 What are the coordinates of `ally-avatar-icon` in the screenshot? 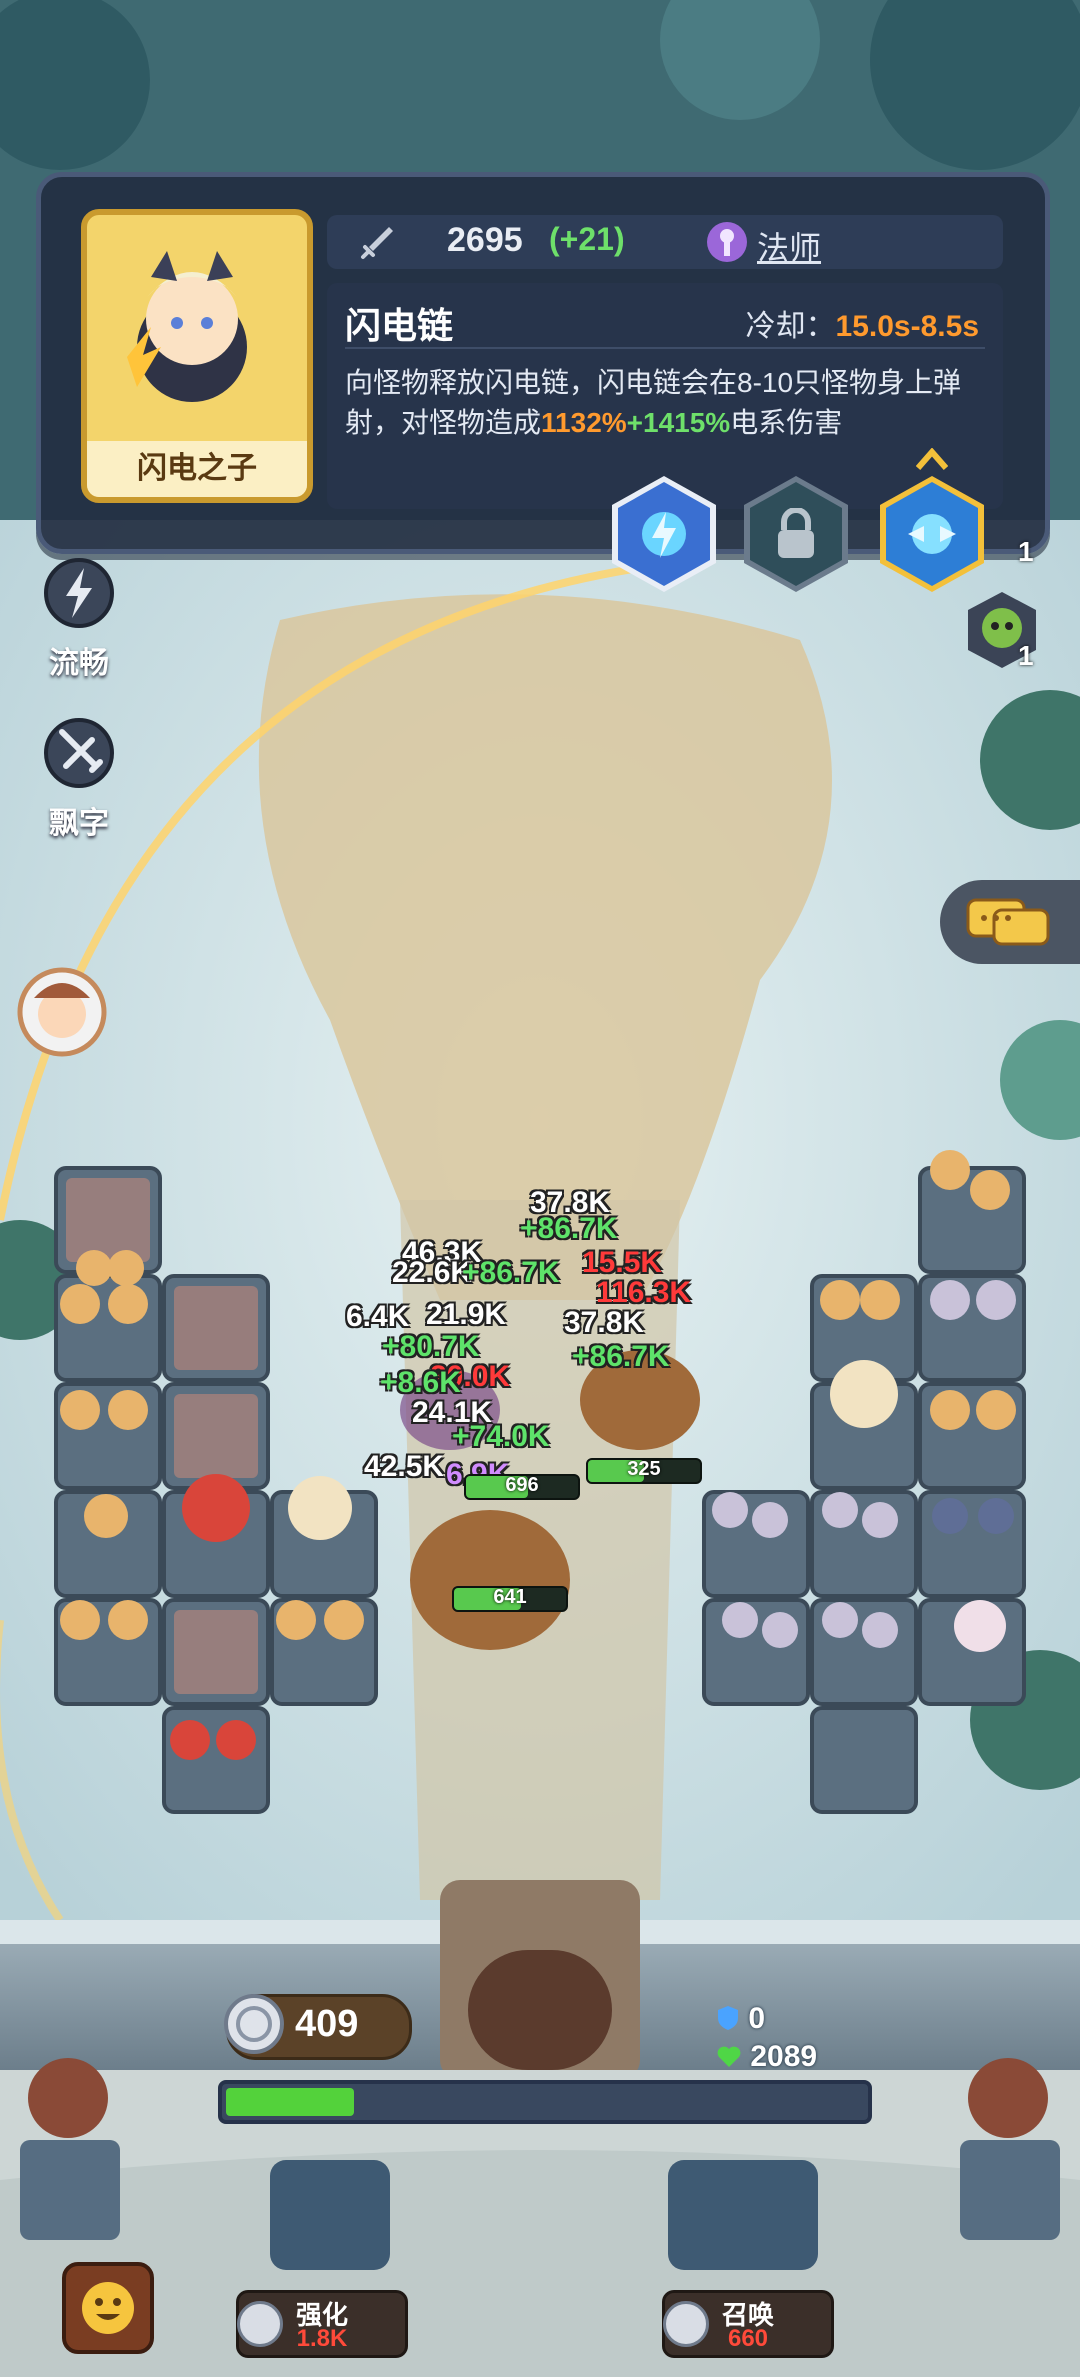 It's located at (62, 1012).